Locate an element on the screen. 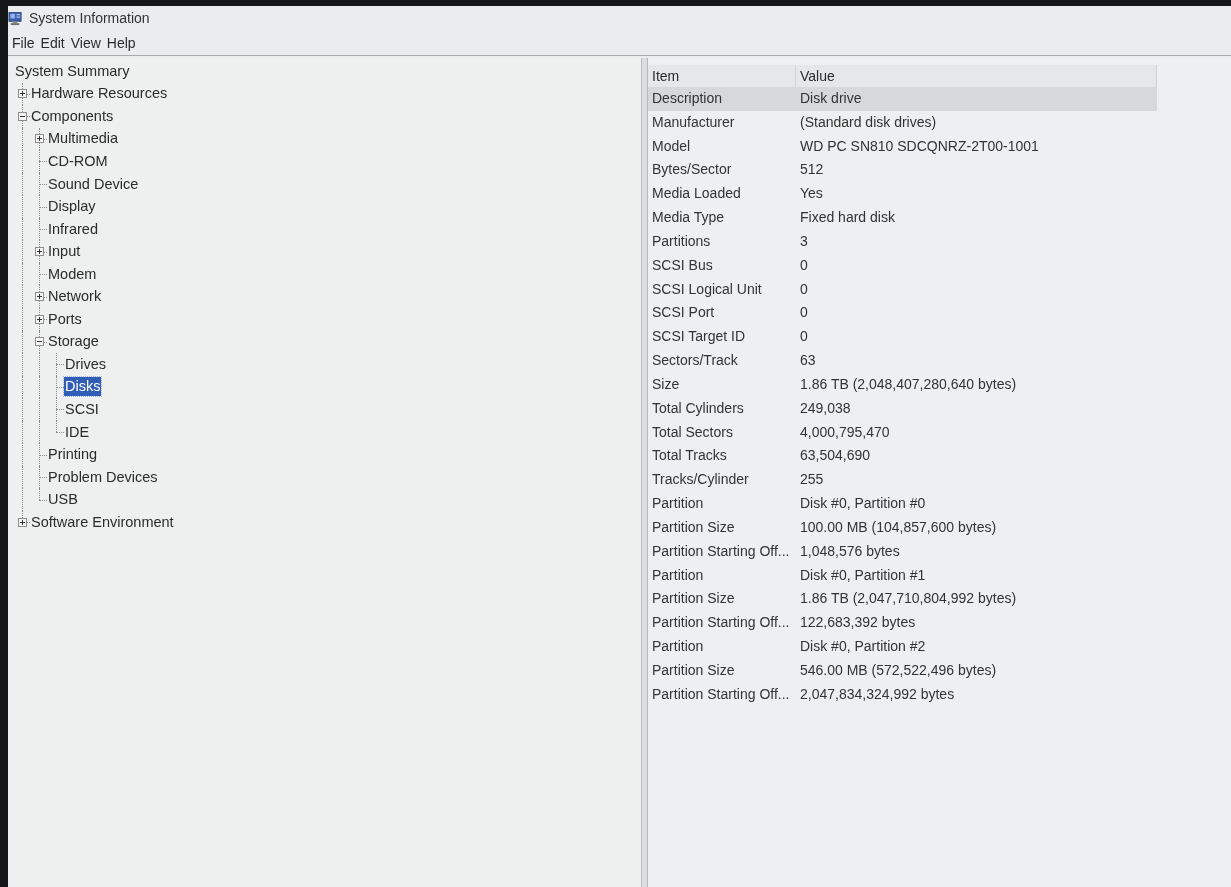 Image resolution: width=1231 pixels, height=887 pixels. table-cell-text: SCSI Logical Unit is located at coordinates (707, 289).